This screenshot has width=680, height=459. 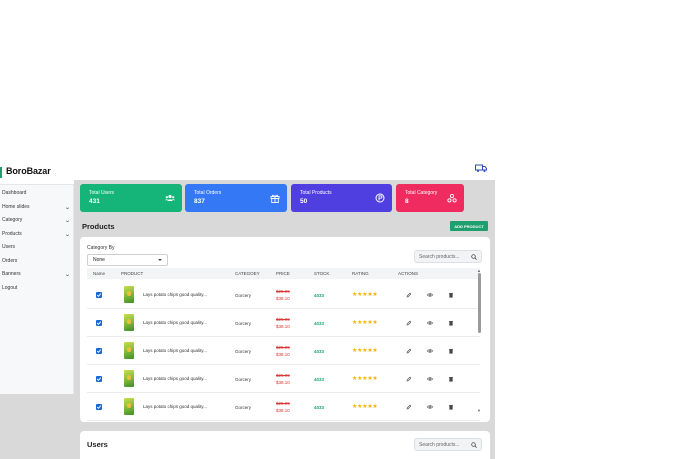 I want to click on sidebar-item-label: Orders, so click(x=10, y=261).